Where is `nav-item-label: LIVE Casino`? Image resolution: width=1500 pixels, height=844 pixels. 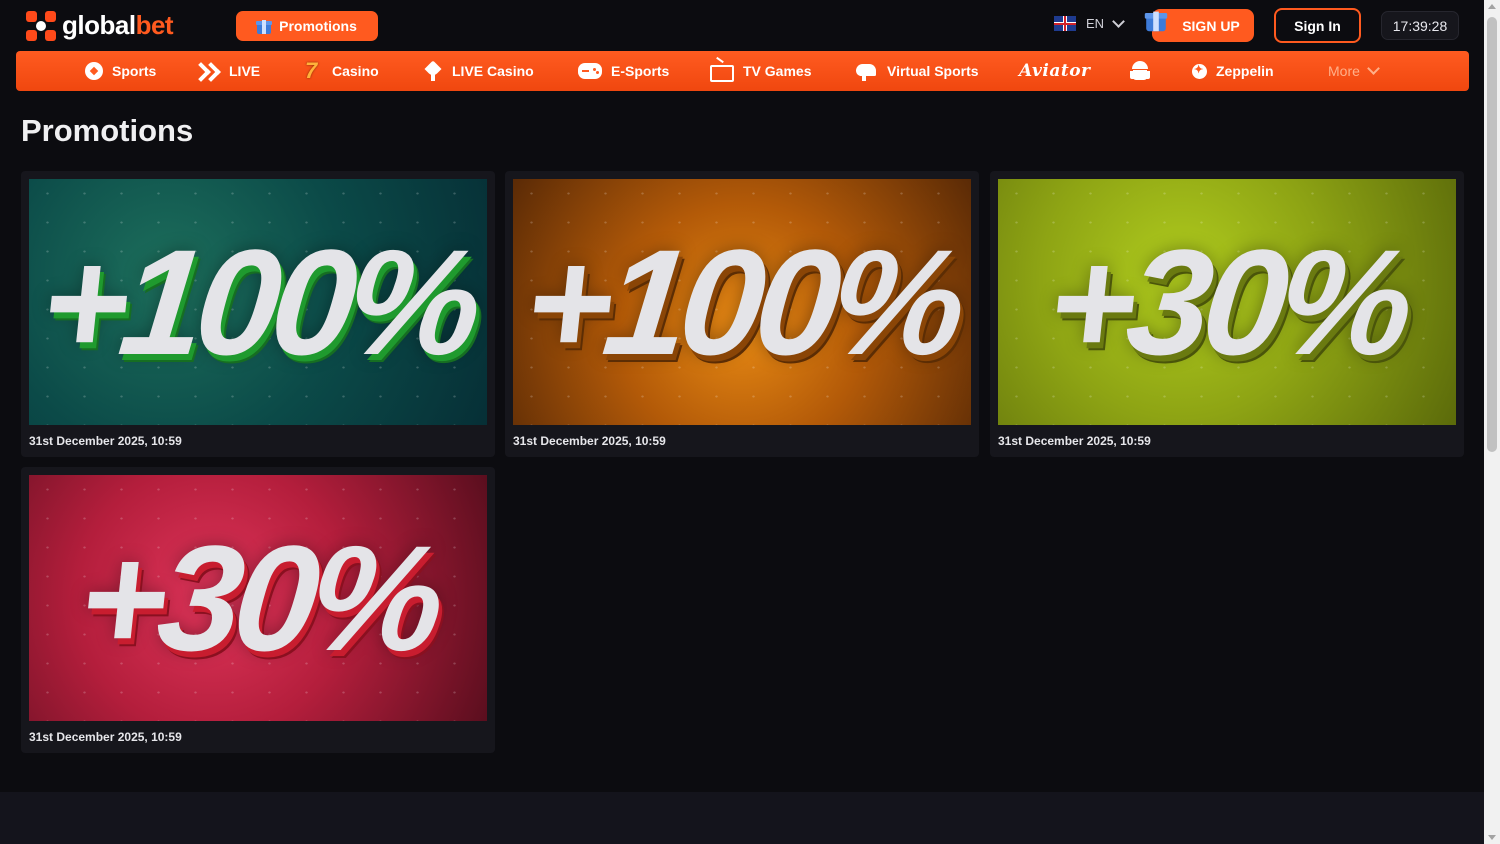
nav-item-label: LIVE Casino is located at coordinates (493, 71).